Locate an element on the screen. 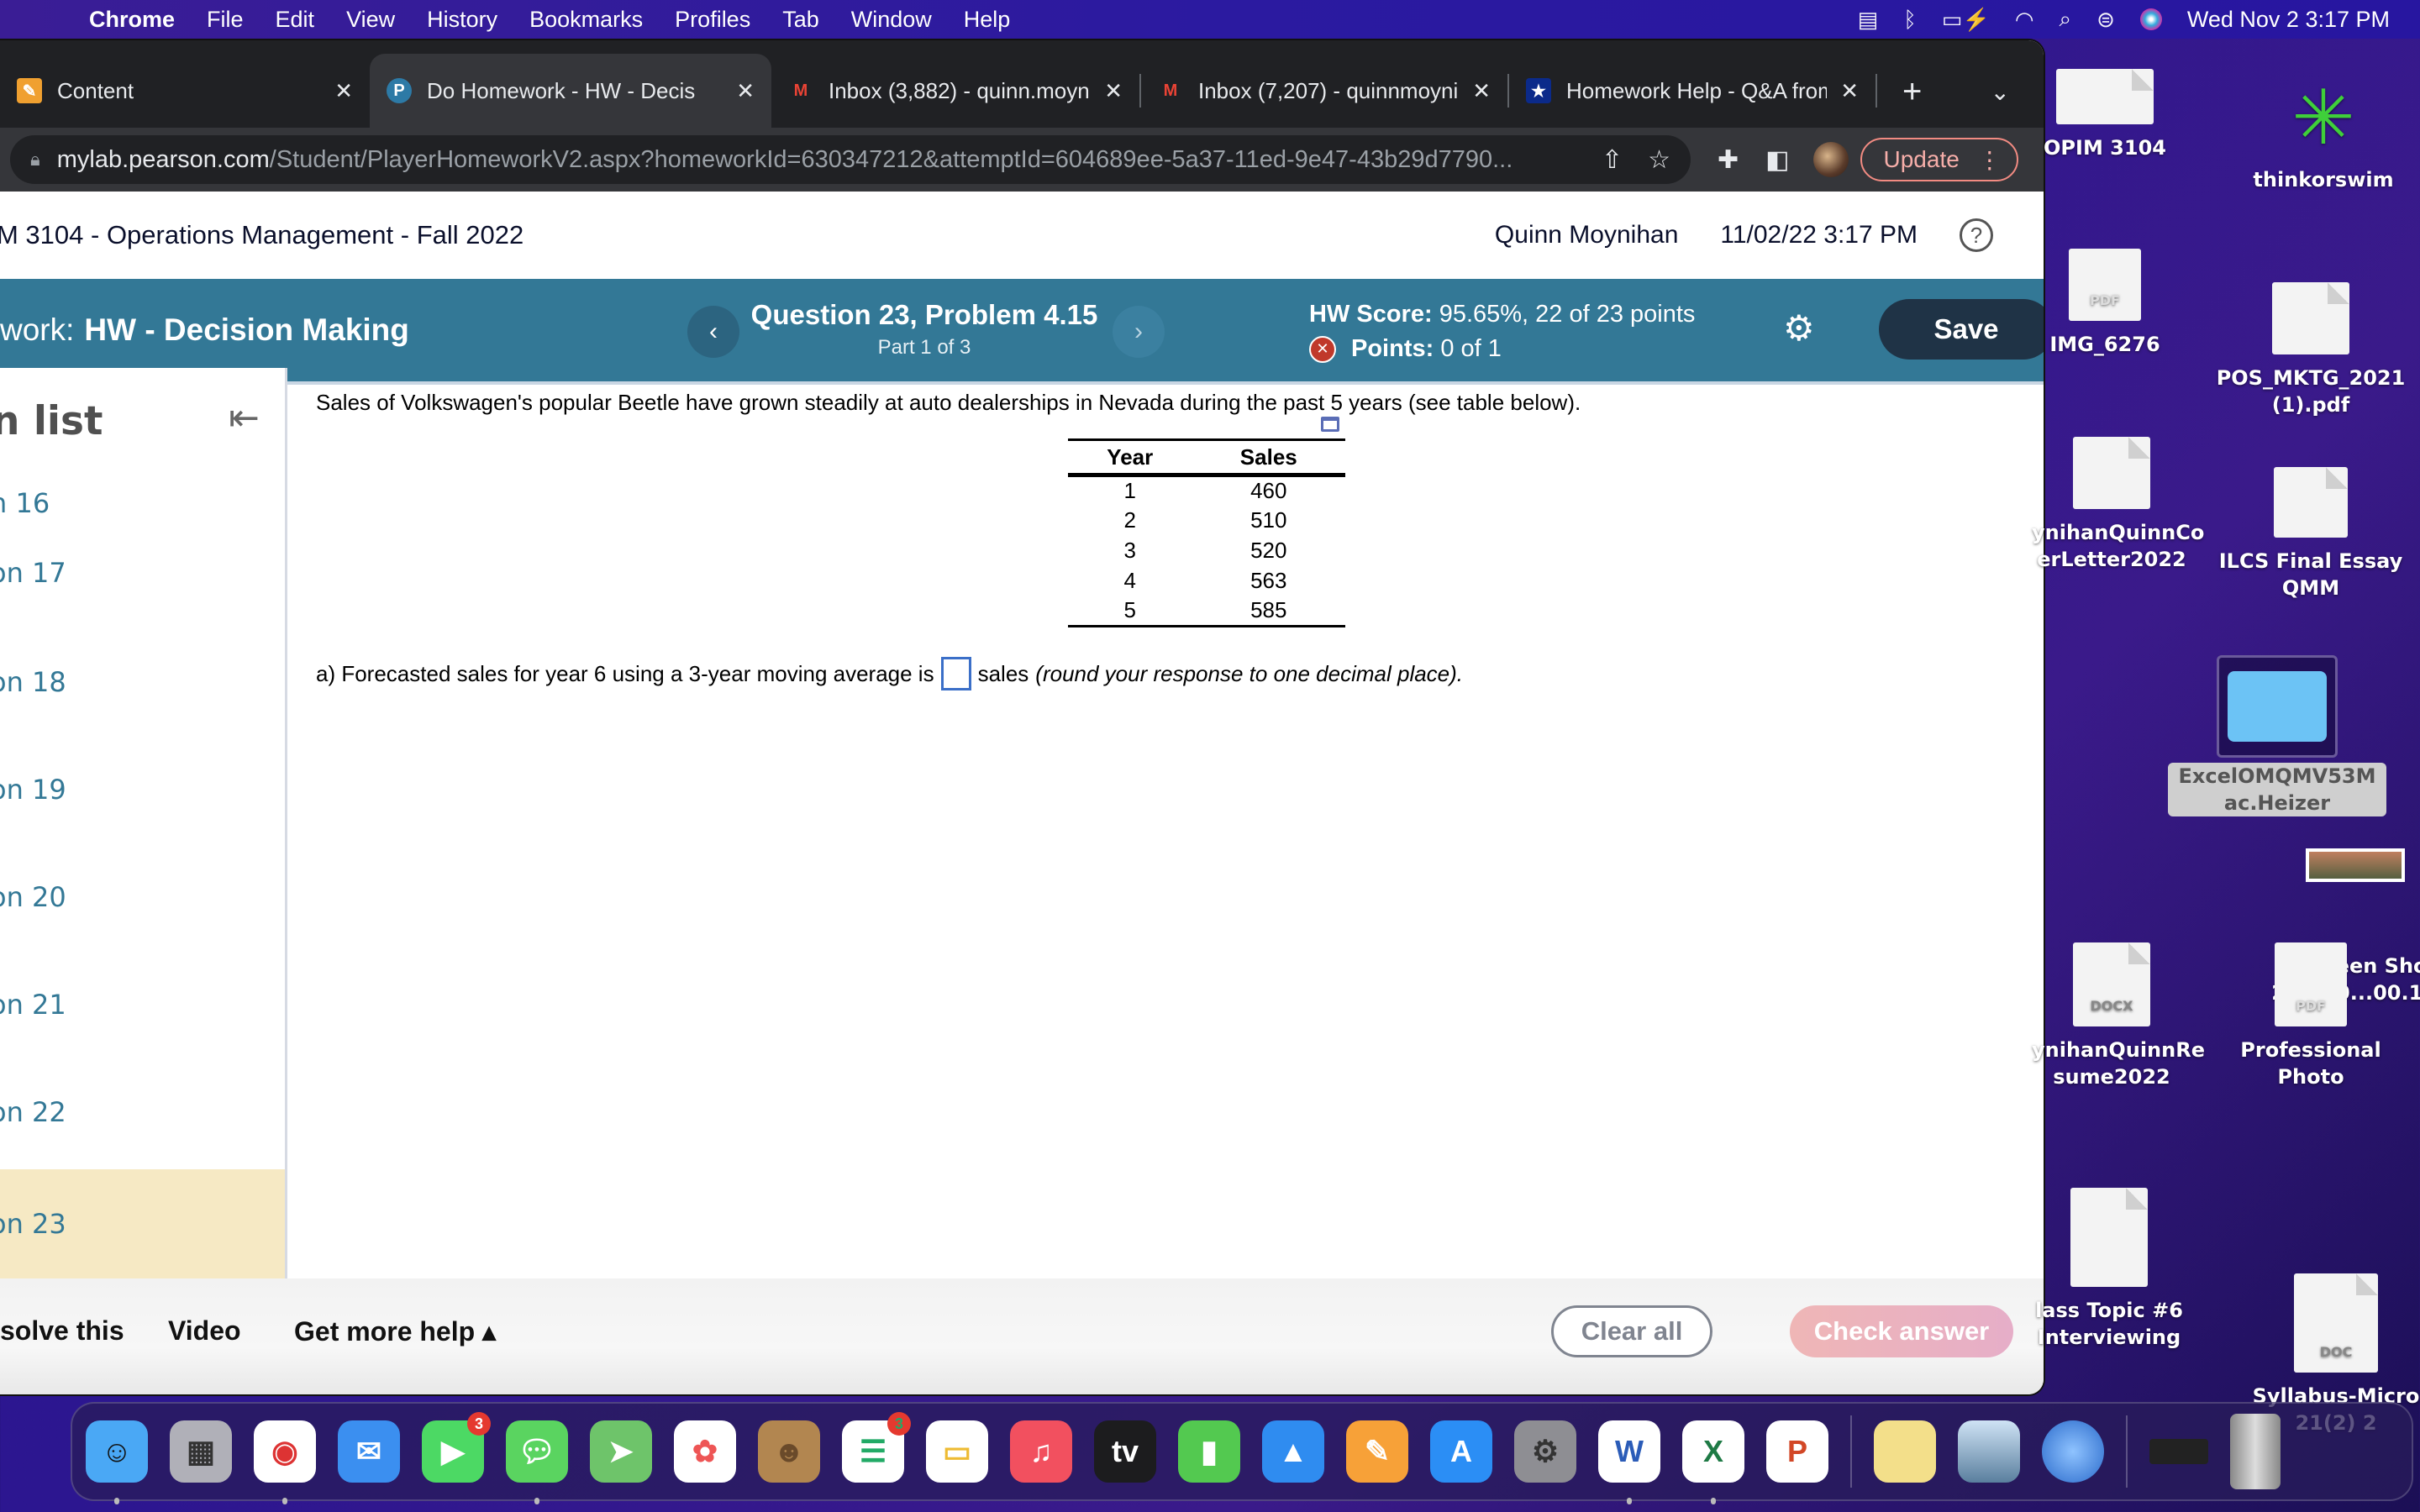  menu-app-chrome: Chrome is located at coordinates (132, 20).